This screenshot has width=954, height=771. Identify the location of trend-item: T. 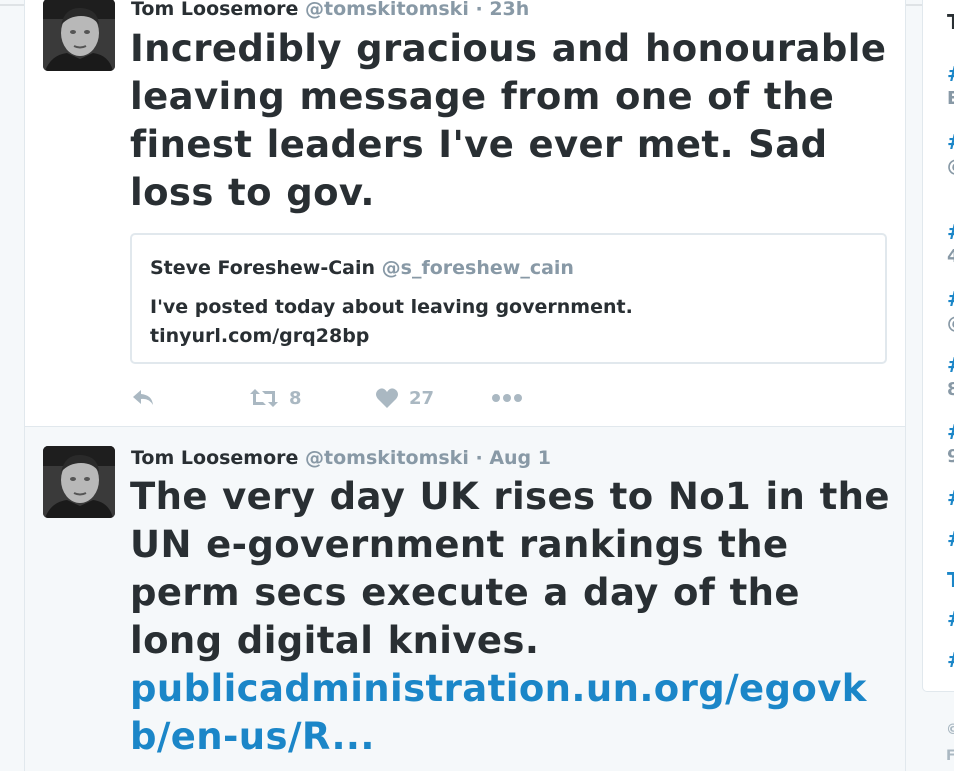
(950, 580).